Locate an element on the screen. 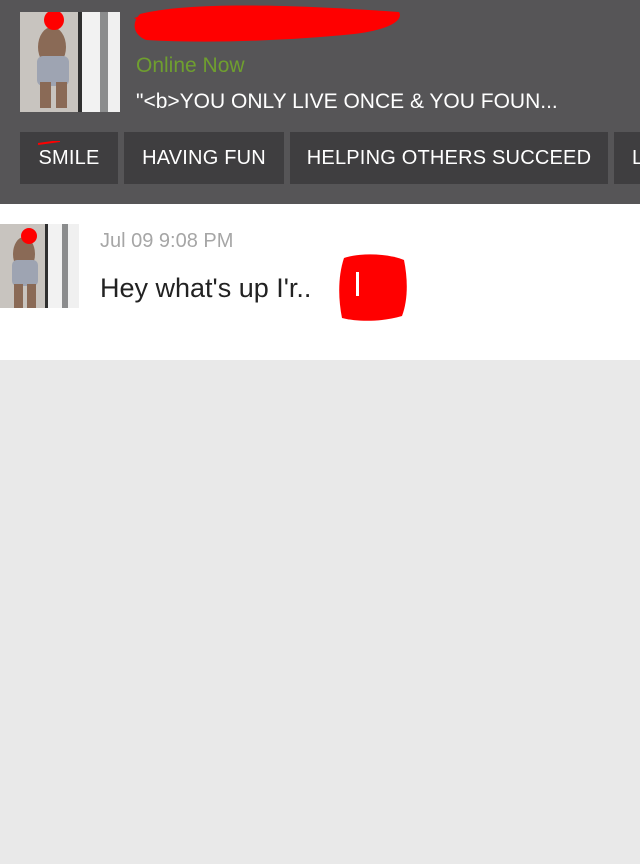  tag-smile: SMILE is located at coordinates (69, 158).